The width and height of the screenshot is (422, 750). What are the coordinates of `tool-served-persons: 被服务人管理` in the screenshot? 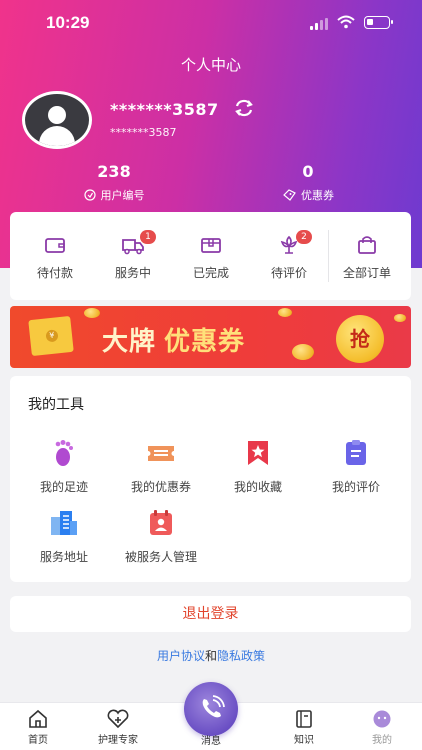 It's located at (161, 536).